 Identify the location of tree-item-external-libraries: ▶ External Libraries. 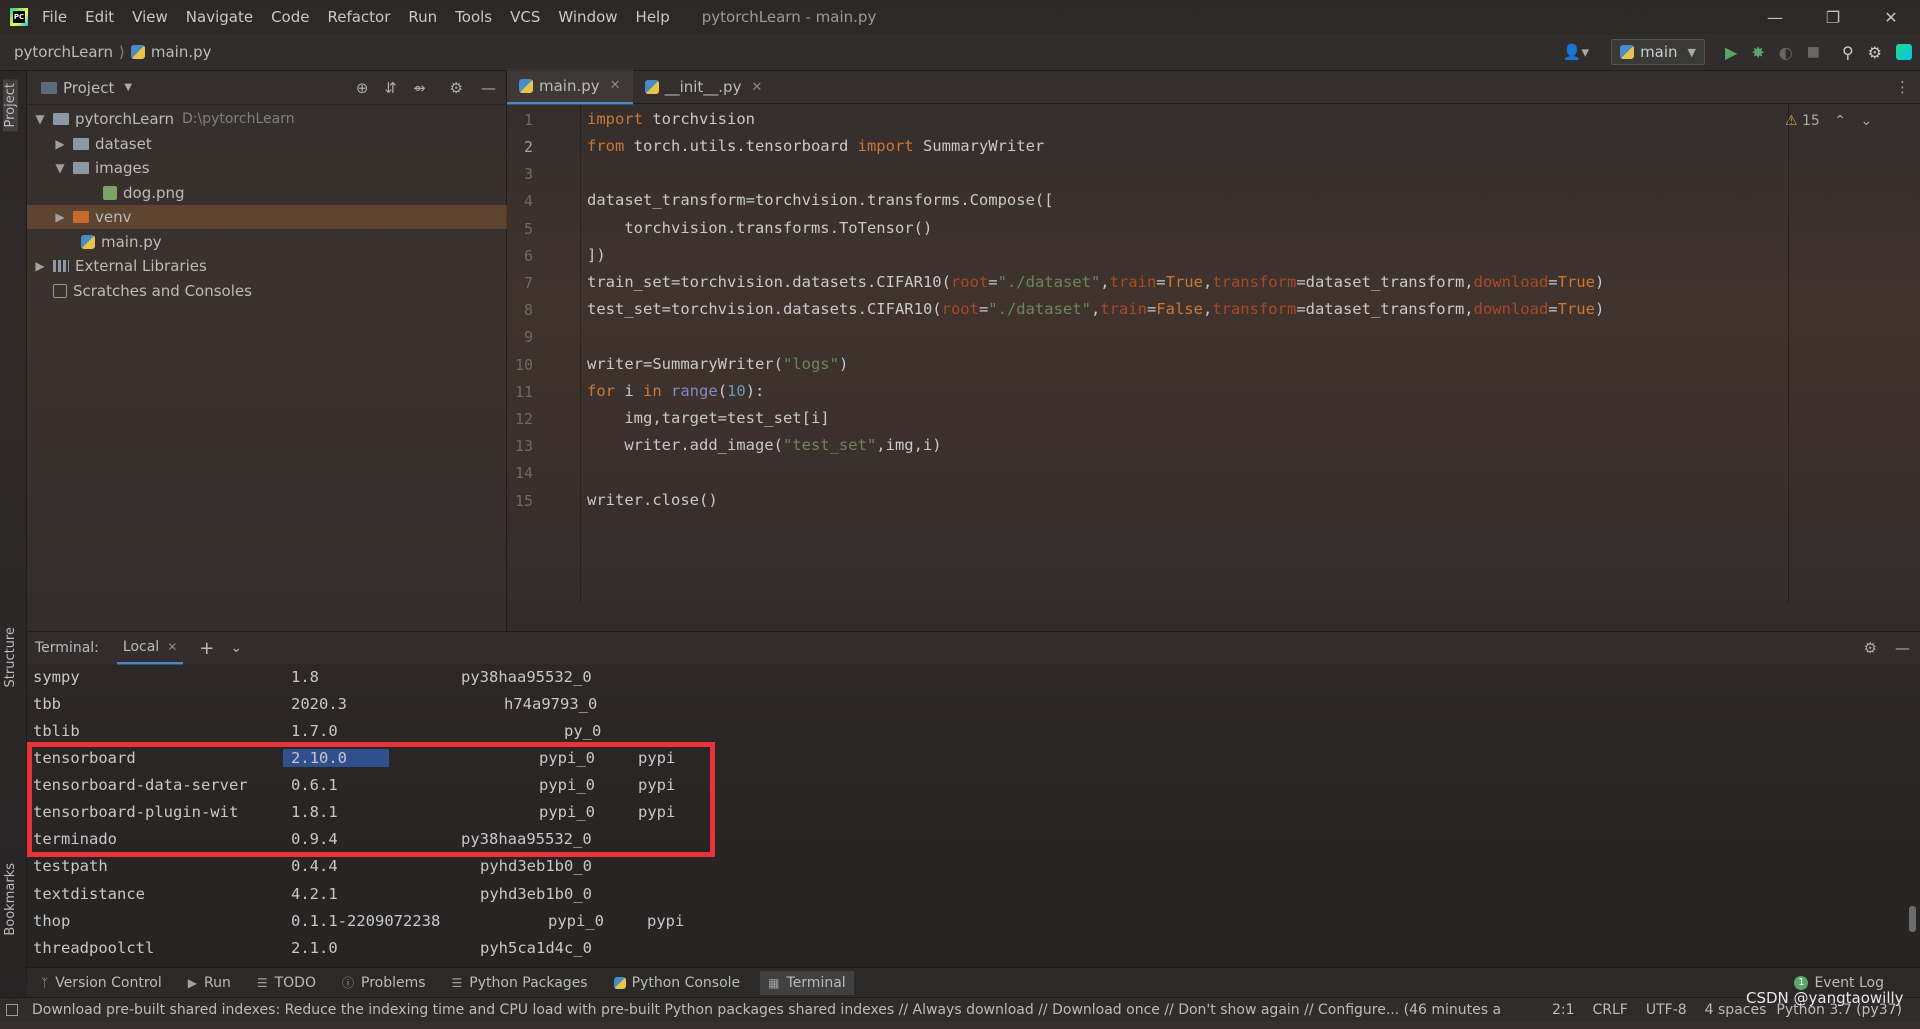
(119, 266).